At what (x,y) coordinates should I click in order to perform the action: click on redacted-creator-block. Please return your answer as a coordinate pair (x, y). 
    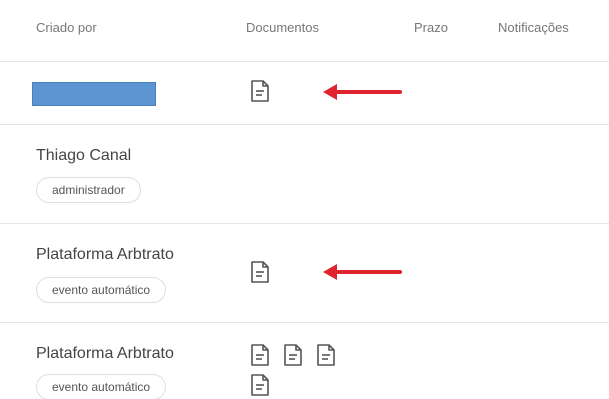
    Looking at the image, I should click on (94, 94).